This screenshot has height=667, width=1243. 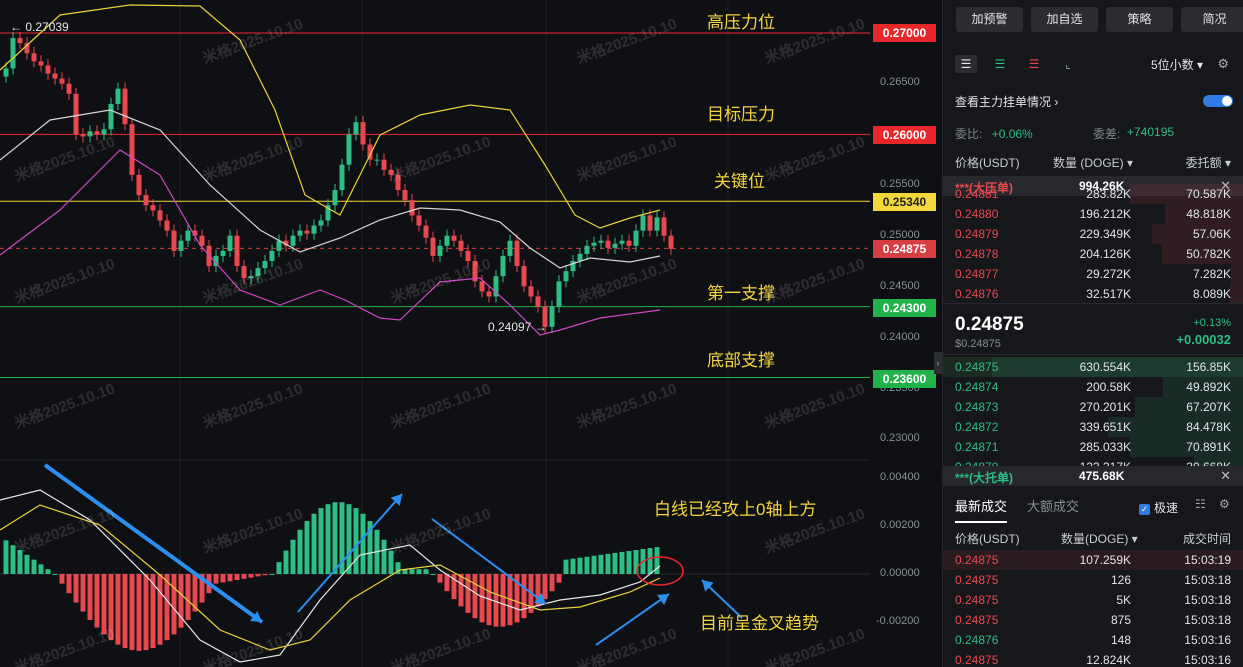 I want to click on panel-collapse-handle: ›, so click(x=938, y=363).